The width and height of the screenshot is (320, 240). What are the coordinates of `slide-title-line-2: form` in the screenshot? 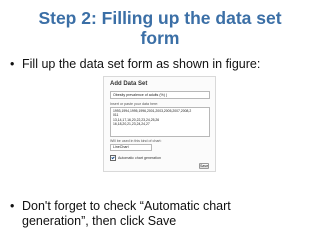 It's located at (160, 38).